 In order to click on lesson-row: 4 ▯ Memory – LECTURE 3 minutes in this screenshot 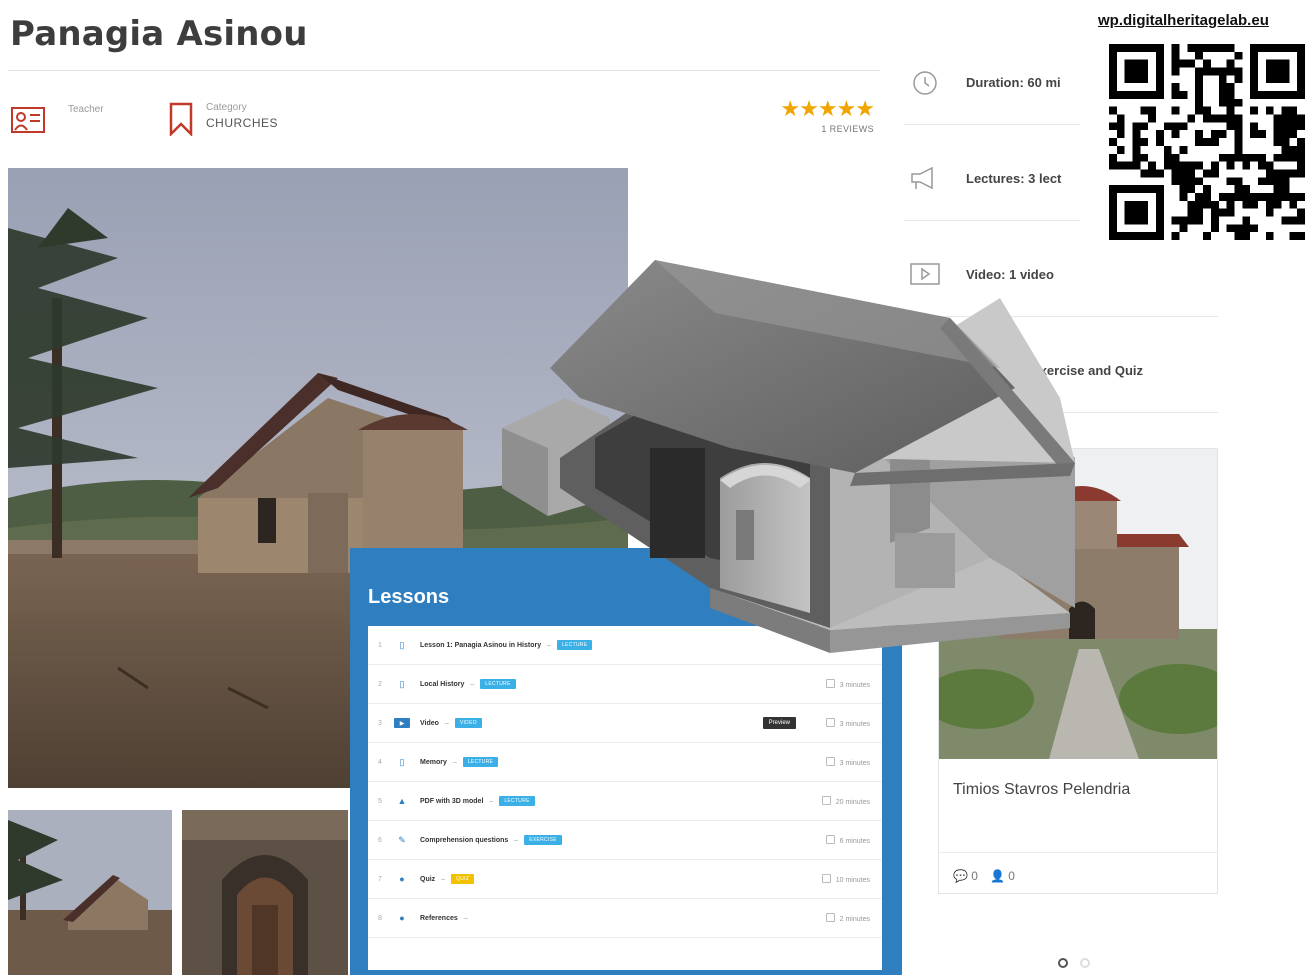, I will do `click(625, 762)`.